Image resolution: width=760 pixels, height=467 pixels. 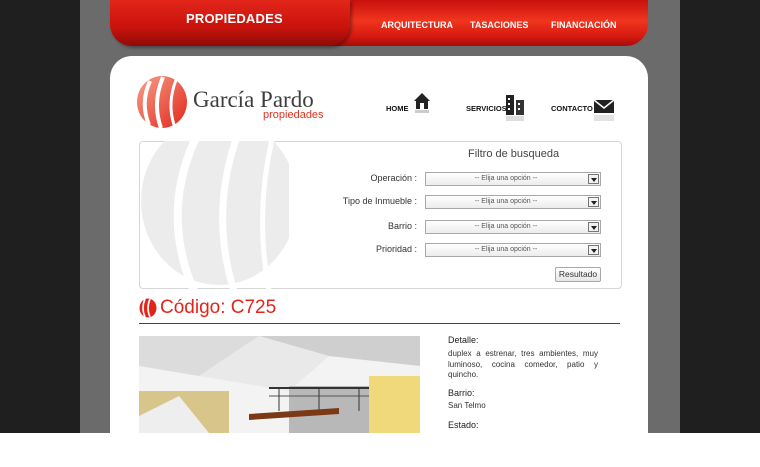 I want to click on resultado-button: Resultado, so click(x=578, y=274).